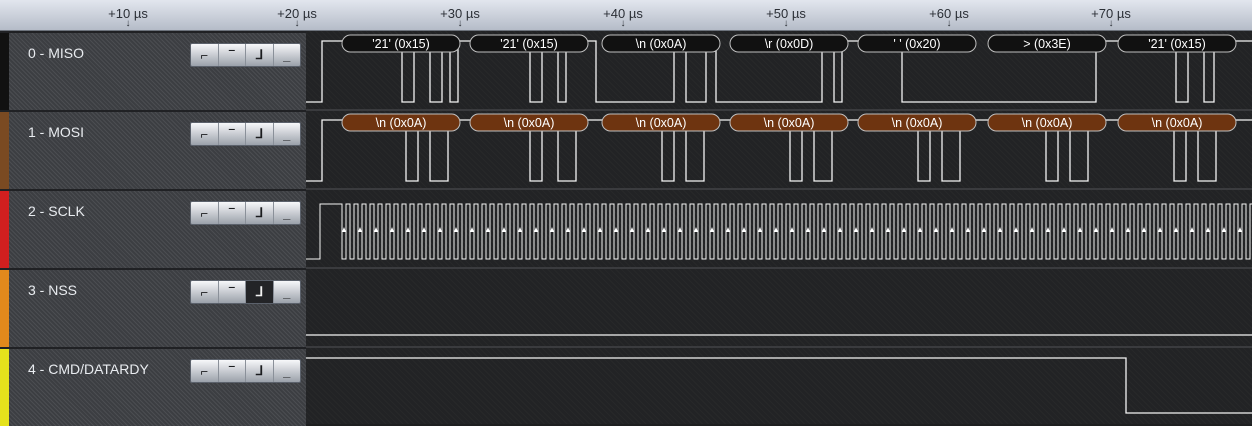 The image size is (1252, 426). I want to click on cmd-datardy-trace, so click(779, 385).